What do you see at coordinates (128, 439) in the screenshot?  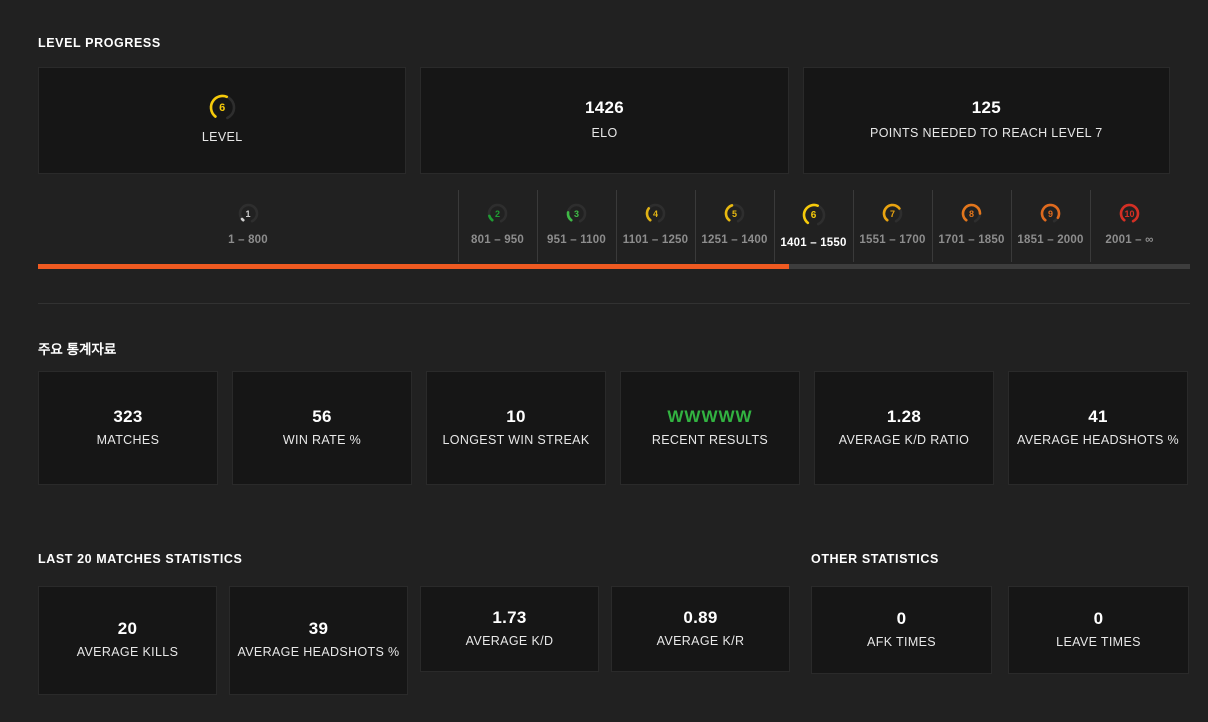 I see `stat-label: MATCHES` at bounding box center [128, 439].